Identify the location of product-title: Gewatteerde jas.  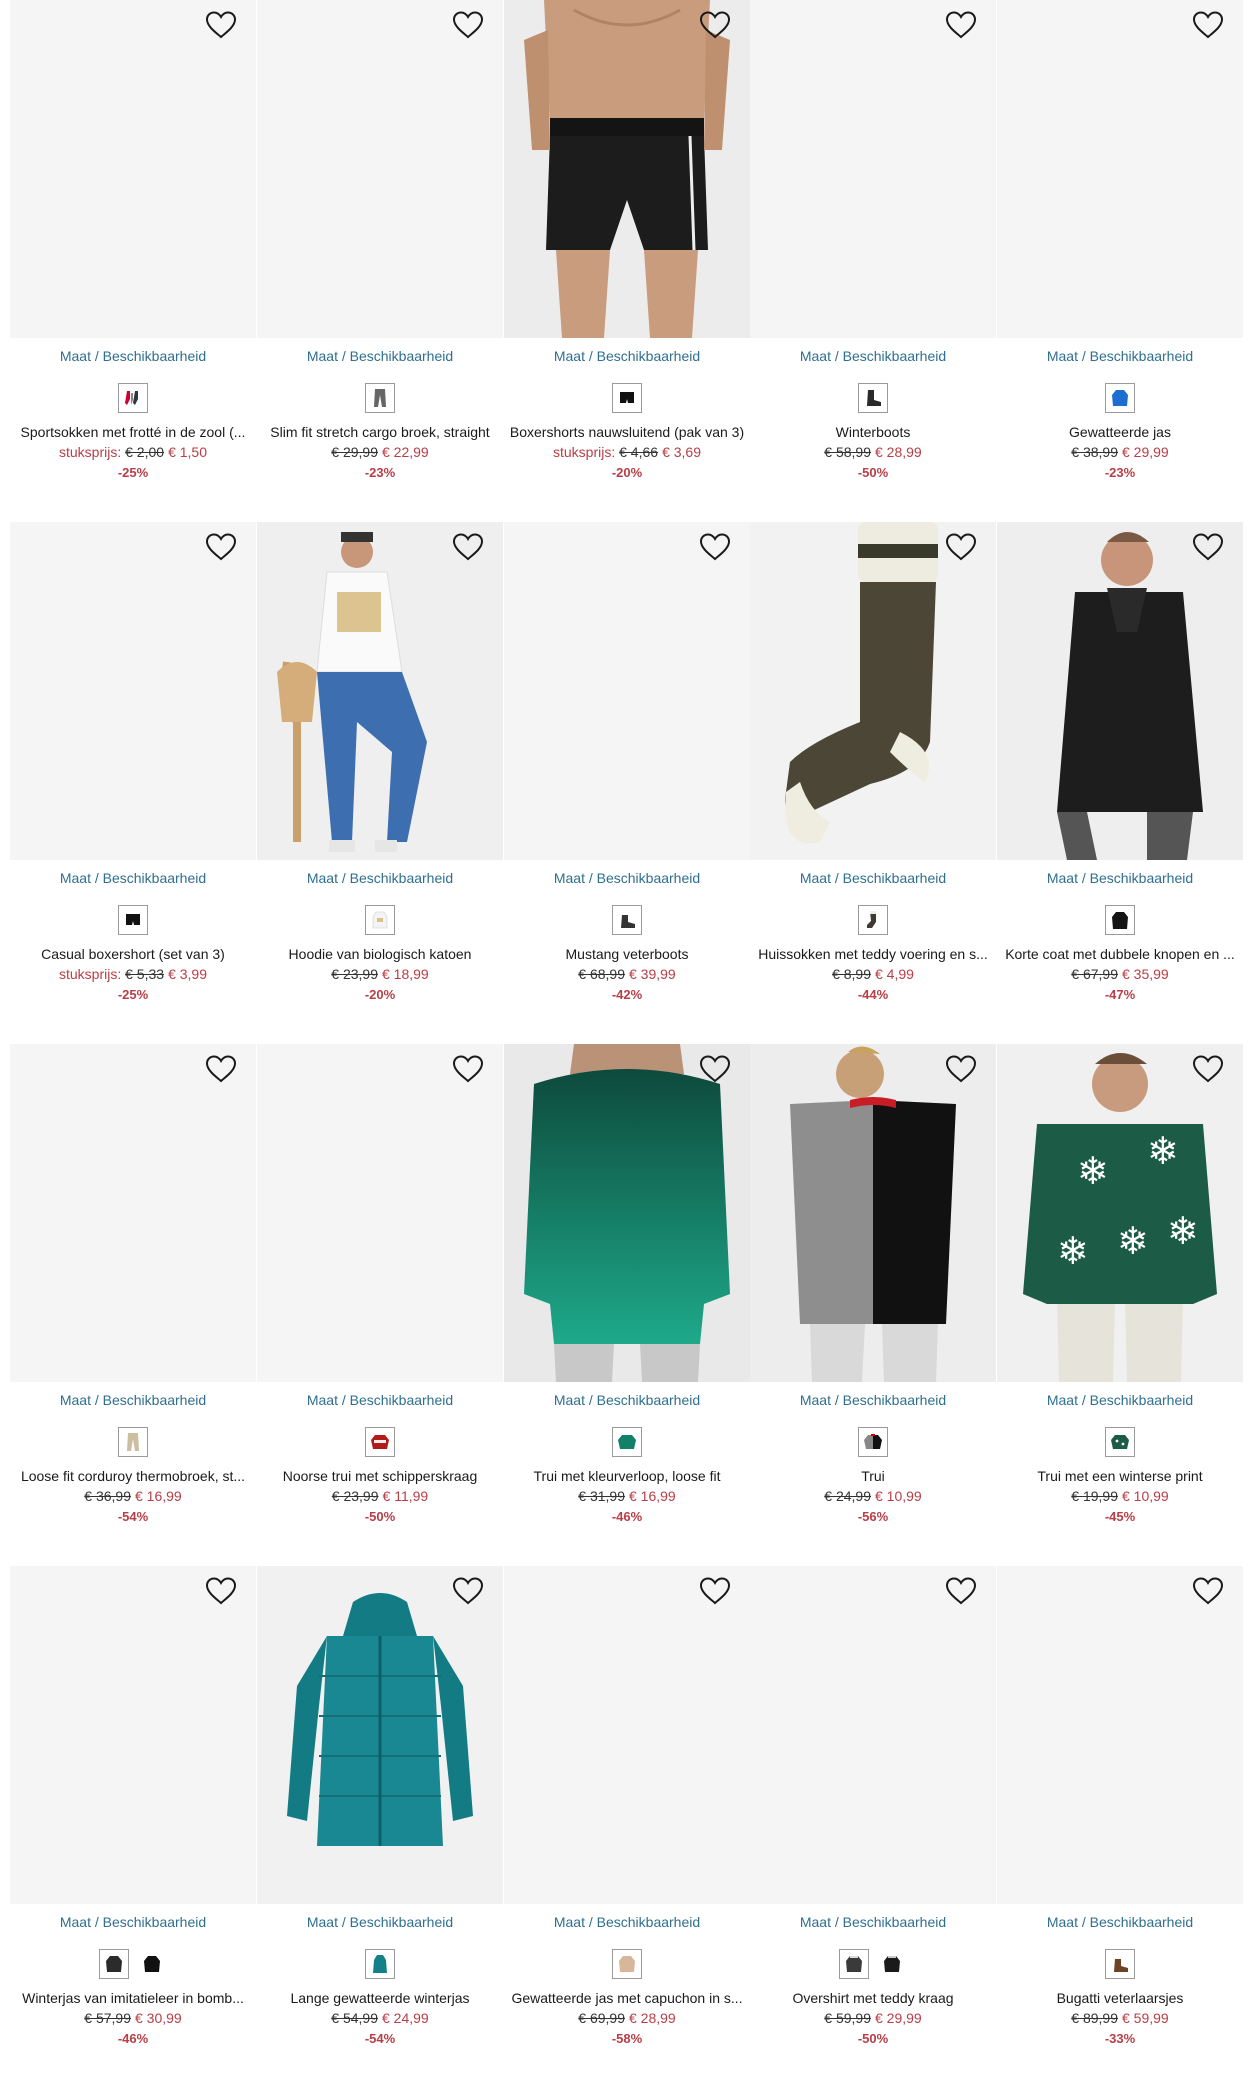
(1120, 432).